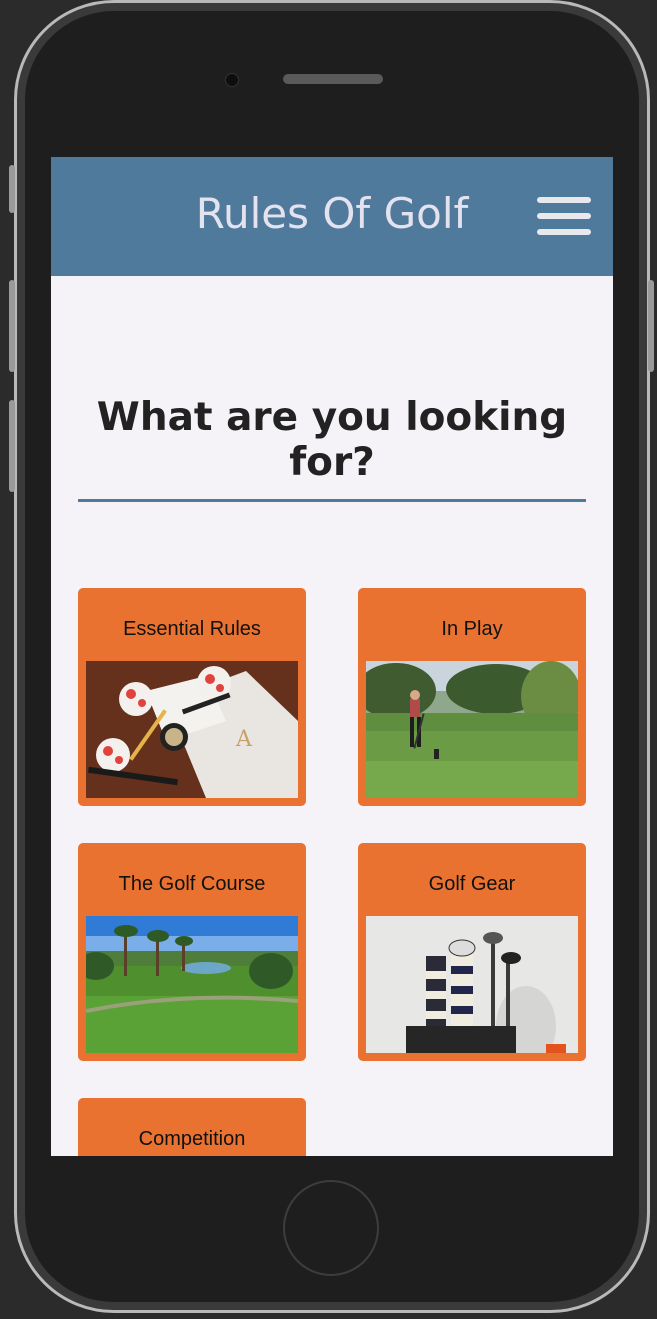  What do you see at coordinates (12, 326) in the screenshot?
I see `phone-volume-up` at bounding box center [12, 326].